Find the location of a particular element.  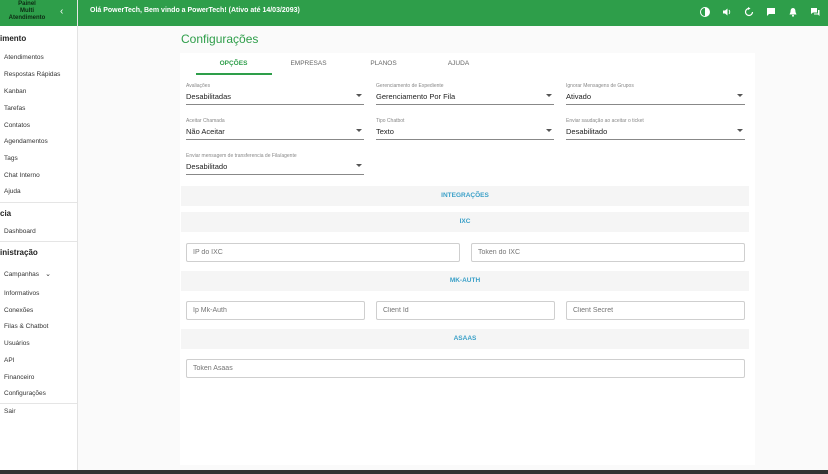

sidebar-section-administracao: inistração is located at coordinates (19, 252).